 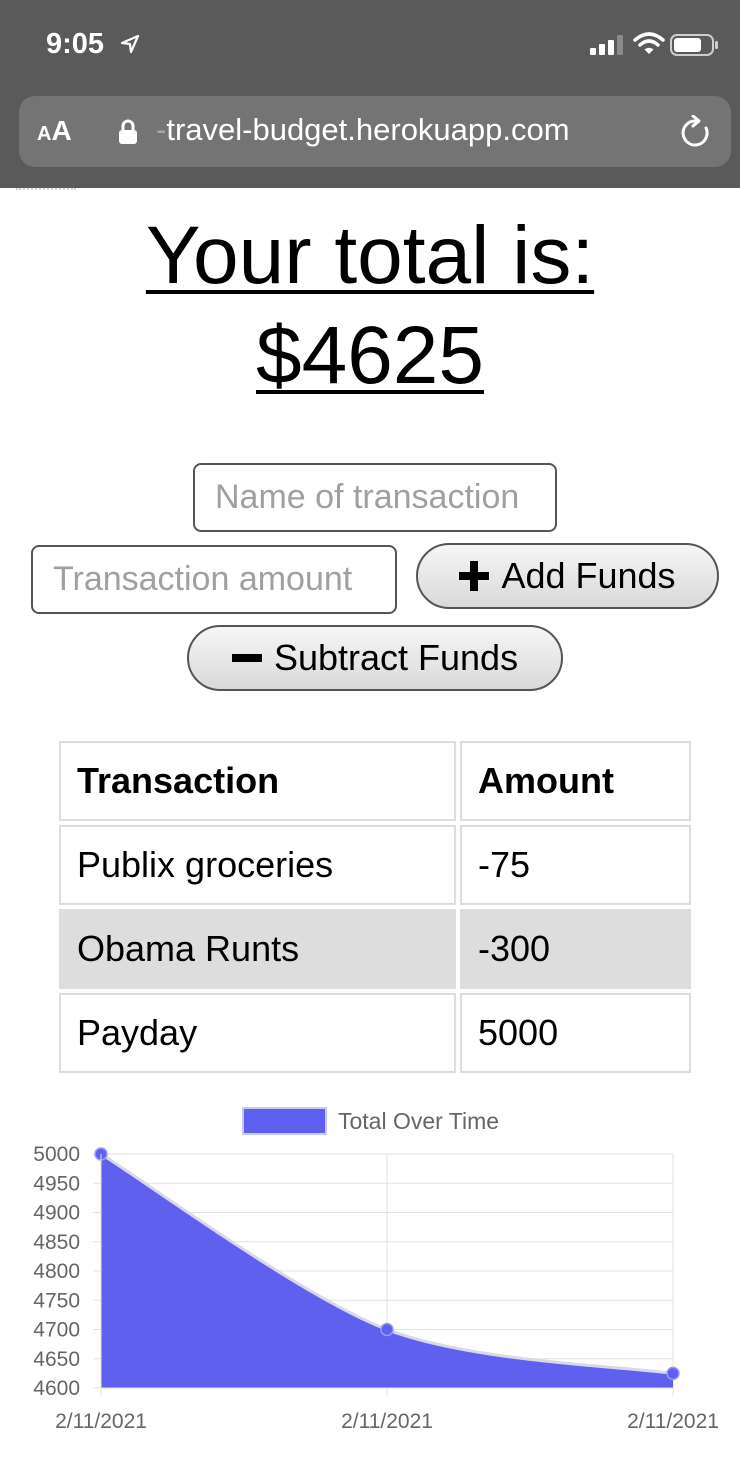 I want to click on text-size-button: AA, so click(x=54, y=131).